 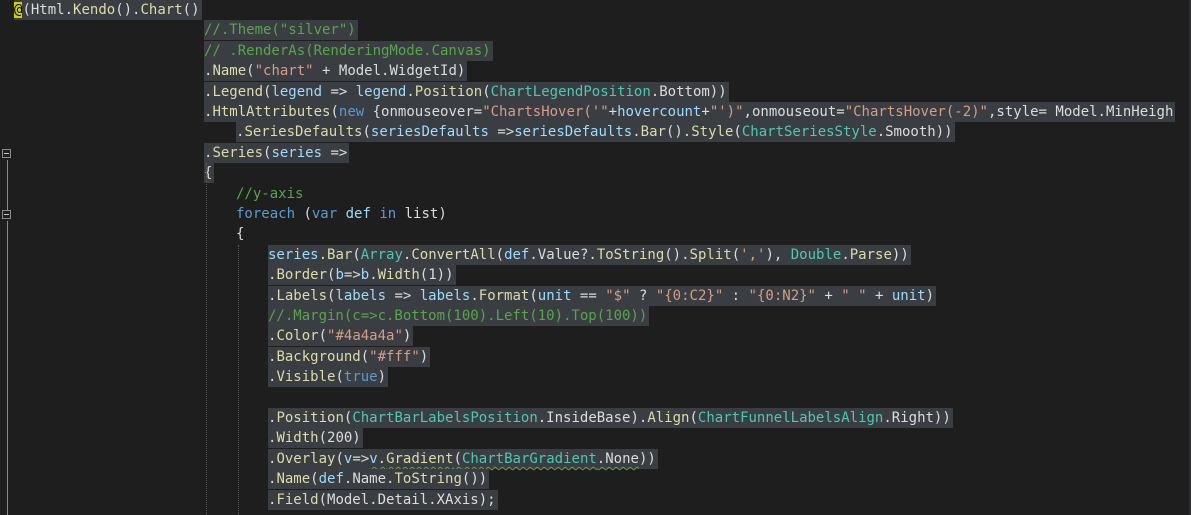 What do you see at coordinates (351, 112) in the screenshot?
I see `code-token: new` at bounding box center [351, 112].